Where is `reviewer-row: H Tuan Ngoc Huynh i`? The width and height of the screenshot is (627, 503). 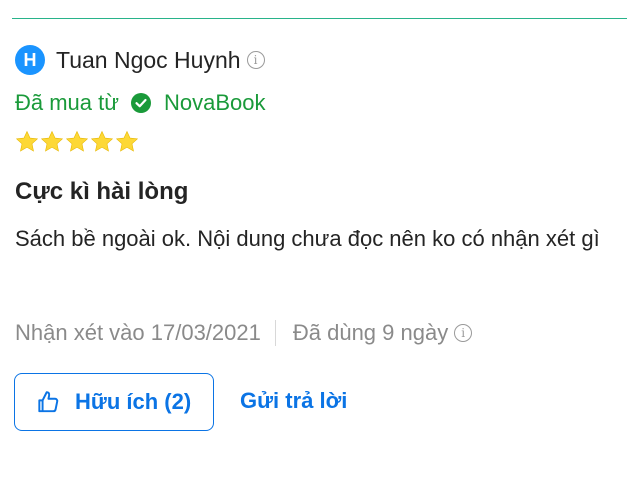 reviewer-row: H Tuan Ngoc Huynh i is located at coordinates (140, 60).